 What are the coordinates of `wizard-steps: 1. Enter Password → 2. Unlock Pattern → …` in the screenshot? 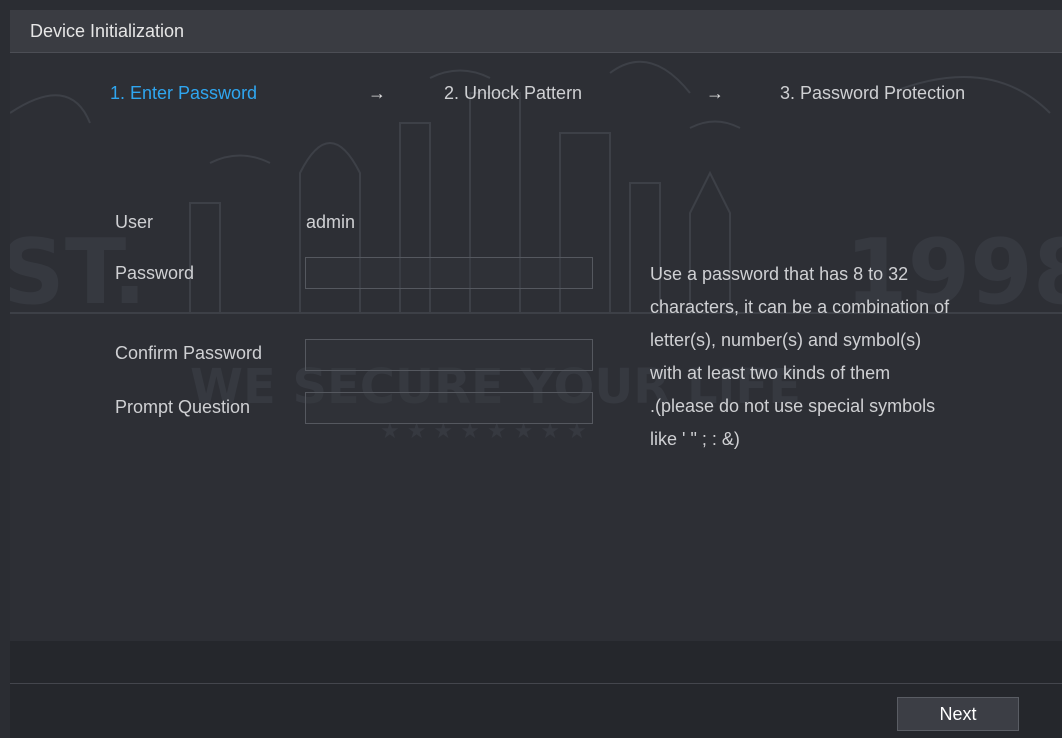 It's located at (536, 98).